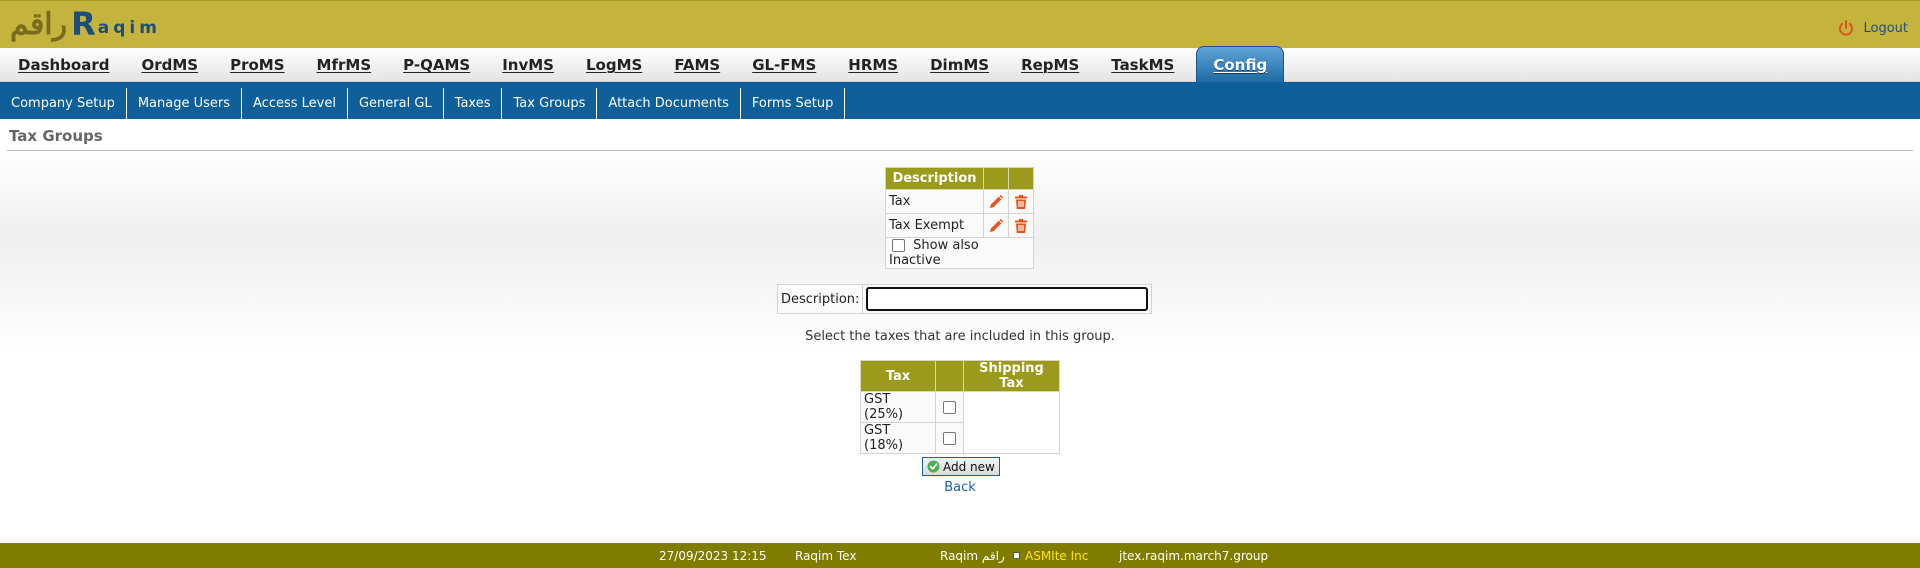 This screenshot has width=1920, height=568. I want to click on app-header: راقم R aqim Logout, so click(960, 24).